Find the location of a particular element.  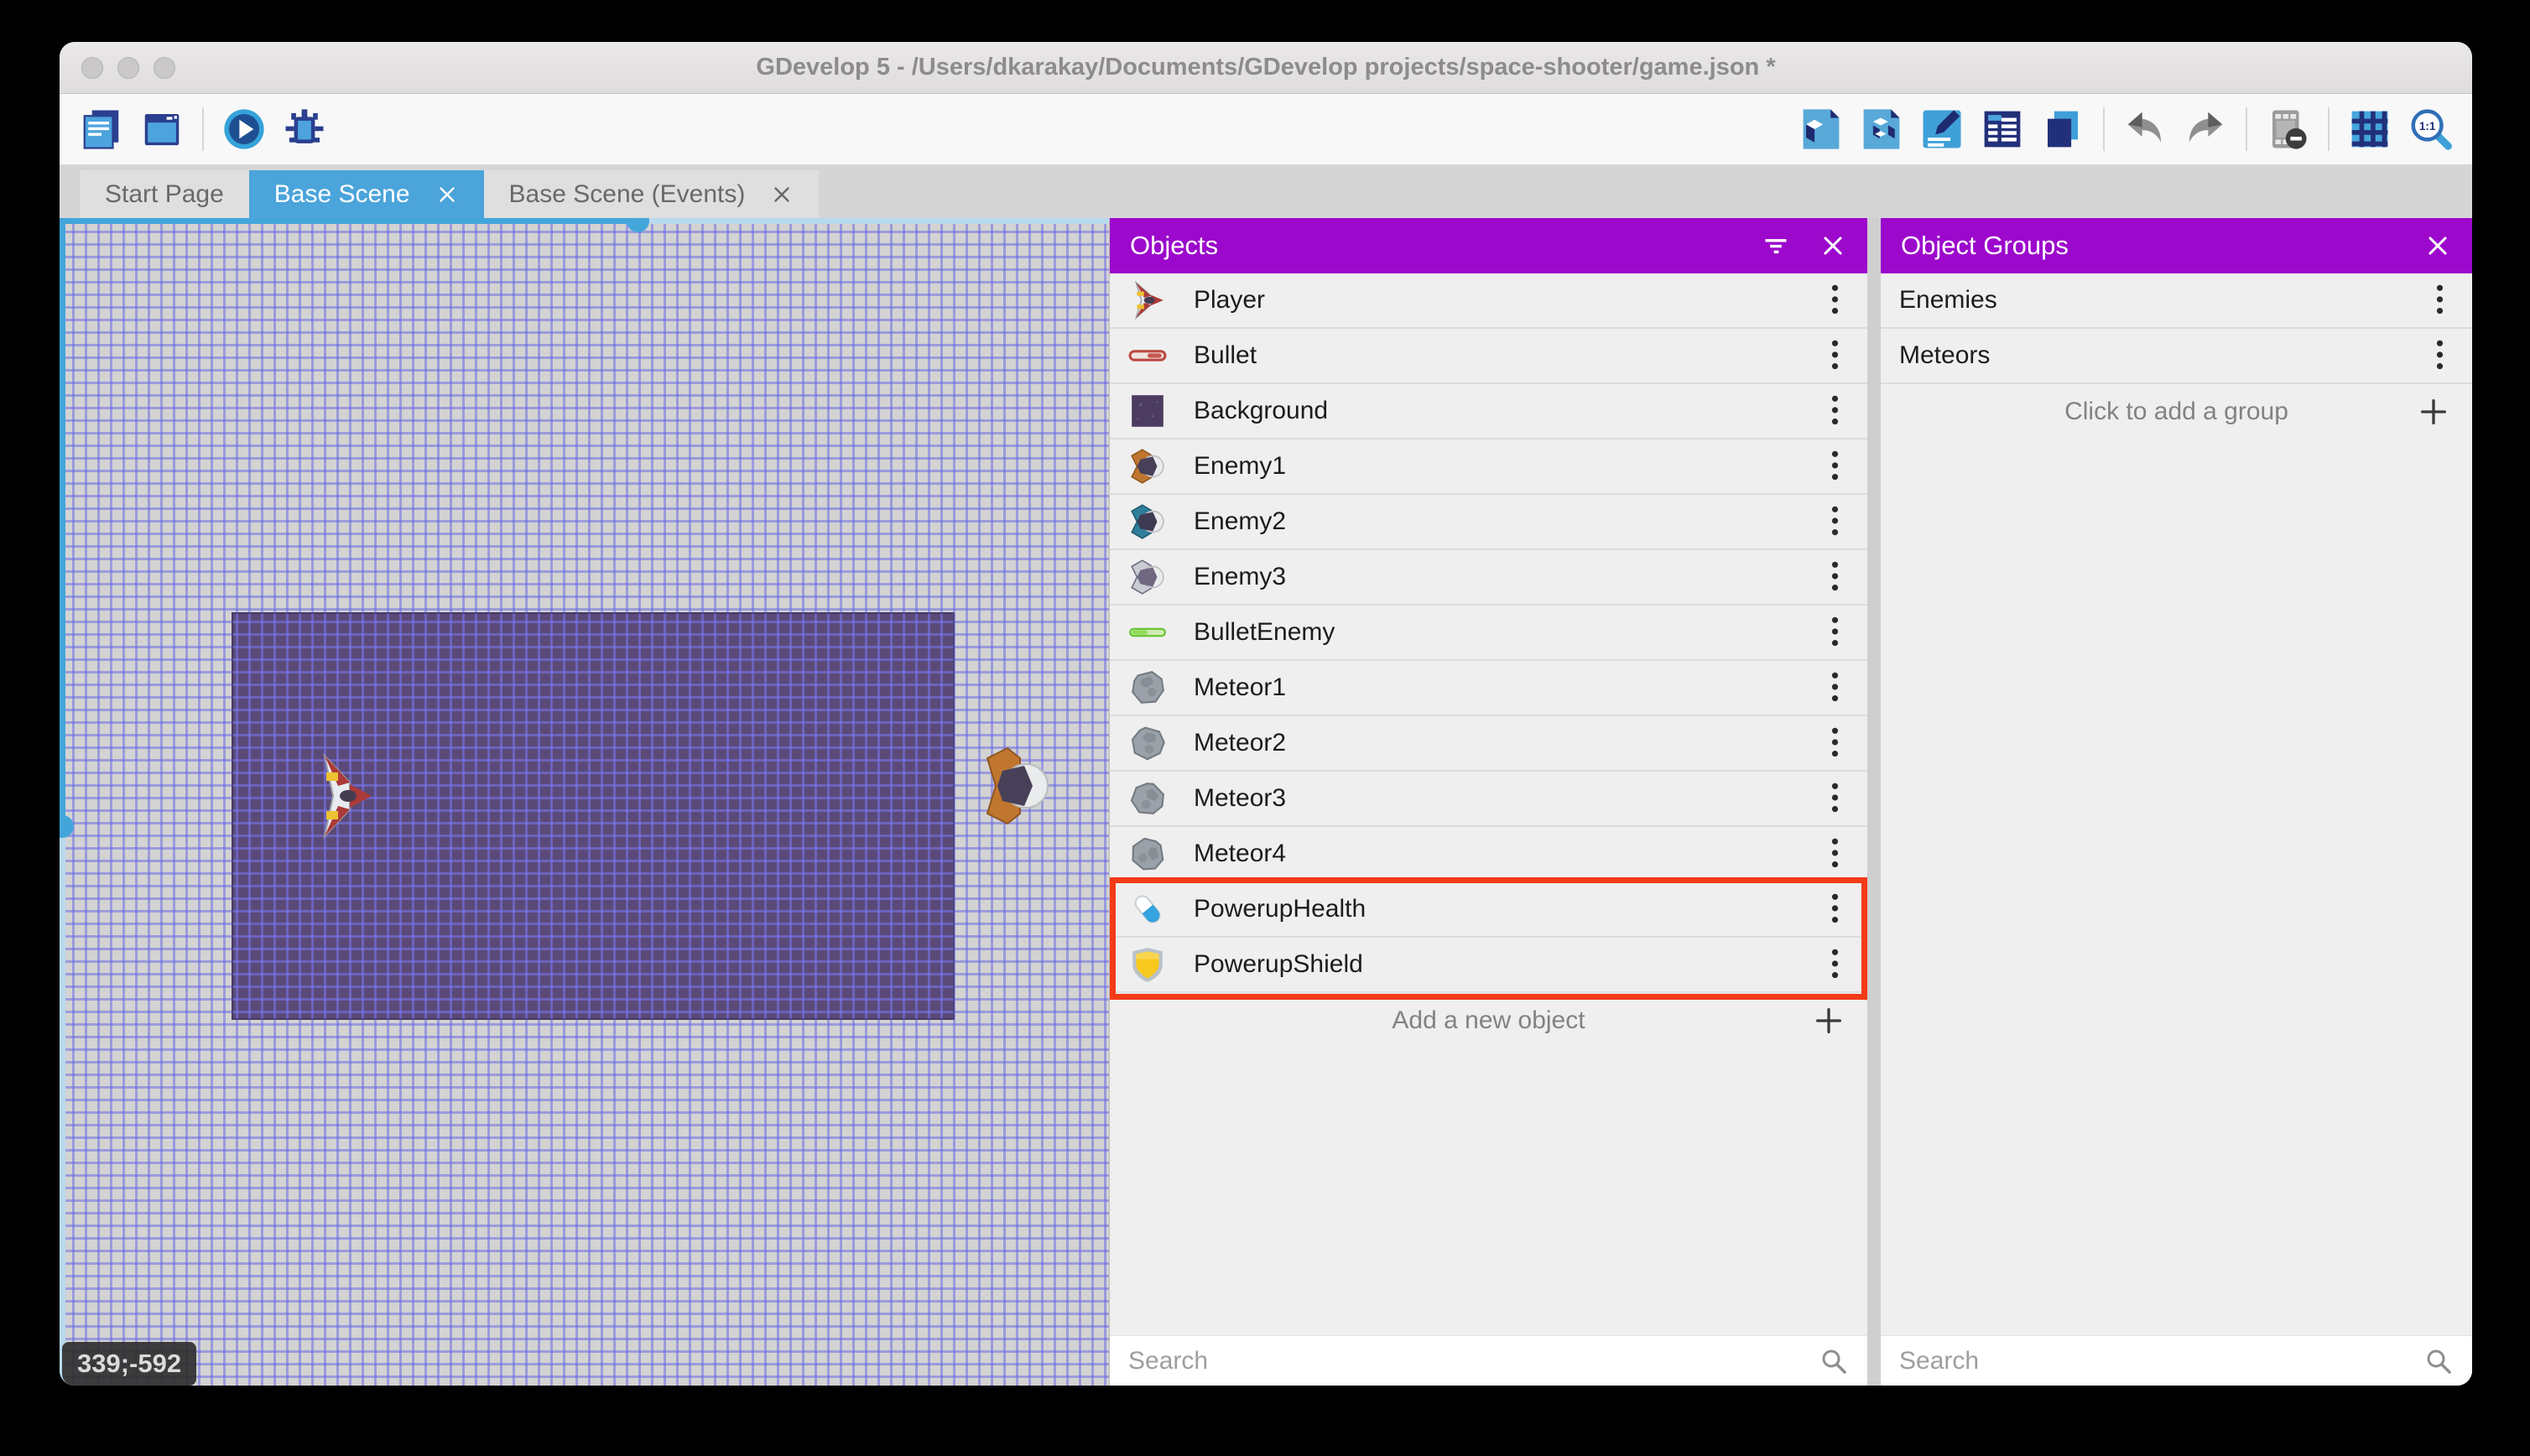

debug-icon is located at coordinates (304, 129).